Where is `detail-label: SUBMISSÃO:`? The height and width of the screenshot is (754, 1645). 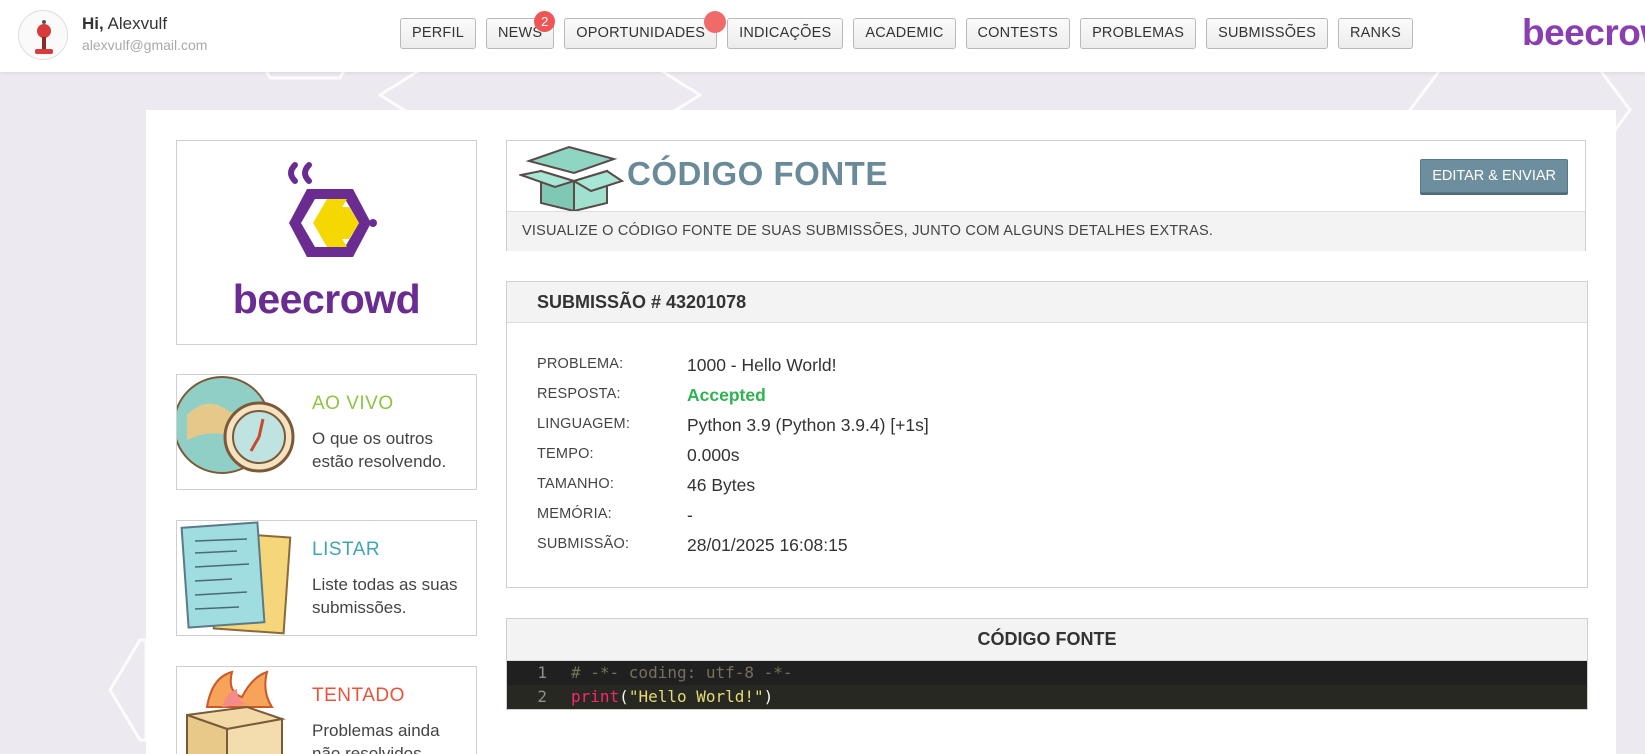 detail-label: SUBMISSÃO: is located at coordinates (583, 544).